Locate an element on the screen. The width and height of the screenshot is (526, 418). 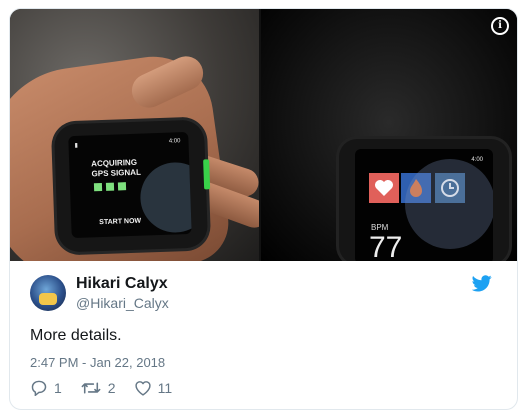
avatar is located at coordinates (48, 293).